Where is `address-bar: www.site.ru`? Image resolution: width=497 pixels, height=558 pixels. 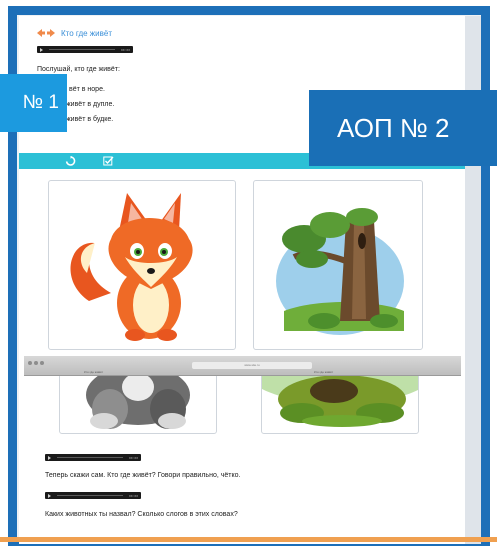 address-bar: www.site.ru is located at coordinates (252, 365).